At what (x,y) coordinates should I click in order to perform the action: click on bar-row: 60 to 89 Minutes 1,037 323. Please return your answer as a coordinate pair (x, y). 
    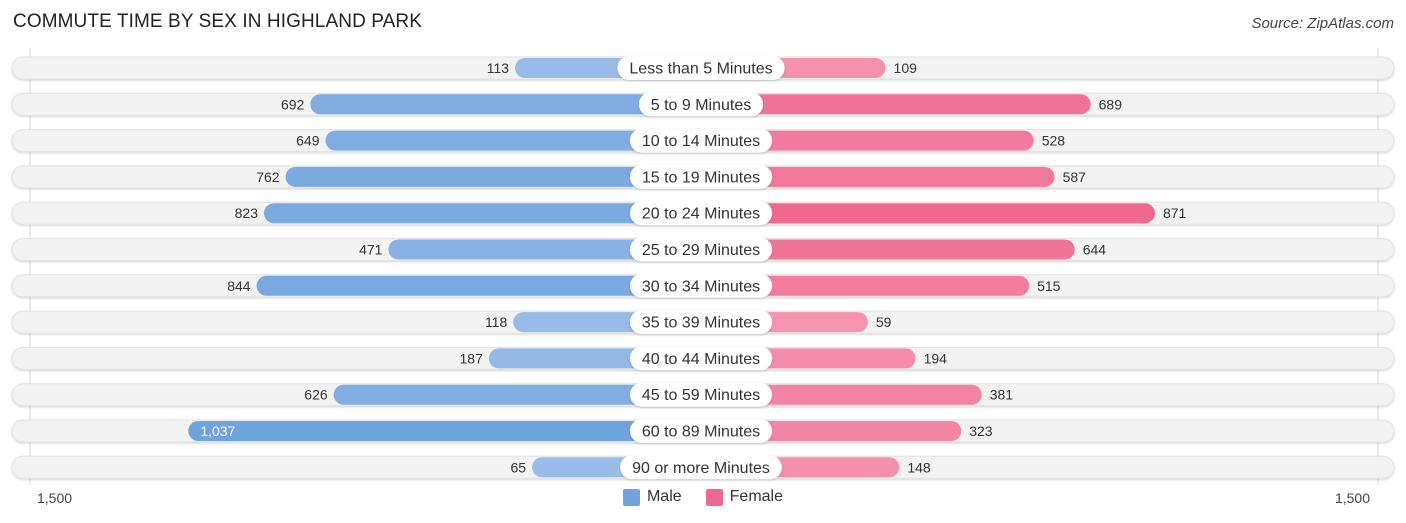
    Looking at the image, I should click on (703, 431).